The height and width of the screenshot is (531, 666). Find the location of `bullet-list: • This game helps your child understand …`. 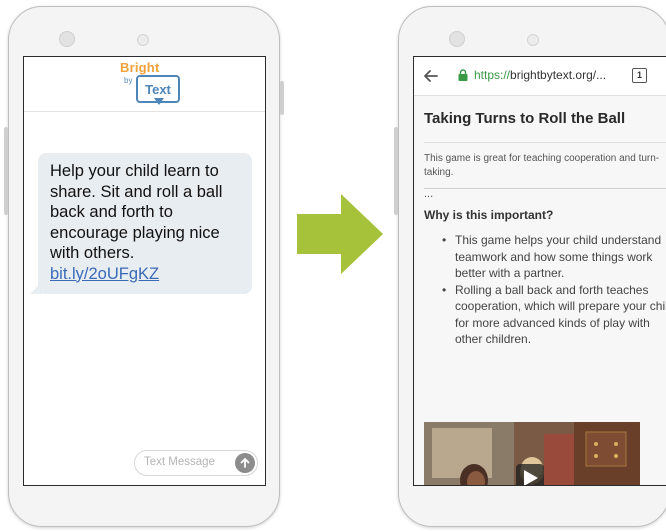

bullet-list: • This game helps your child understand … is located at coordinates (540, 290).